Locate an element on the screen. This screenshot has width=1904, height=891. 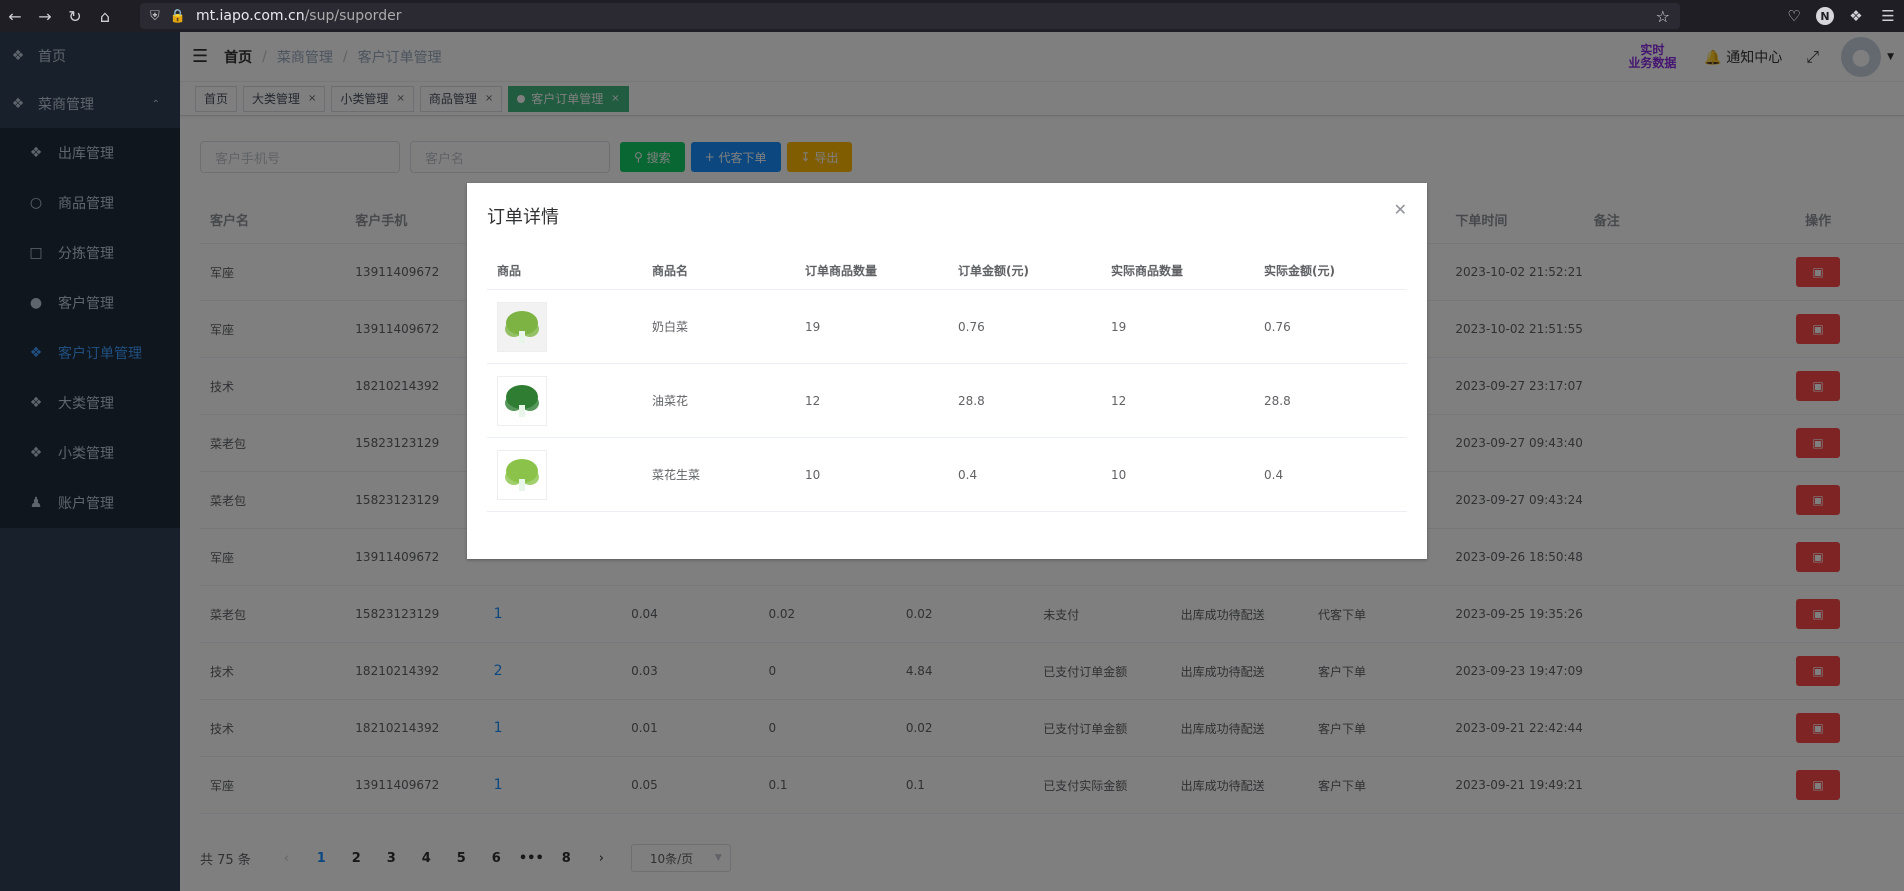
pocket-icon: ♡ is located at coordinates (1794, 16).